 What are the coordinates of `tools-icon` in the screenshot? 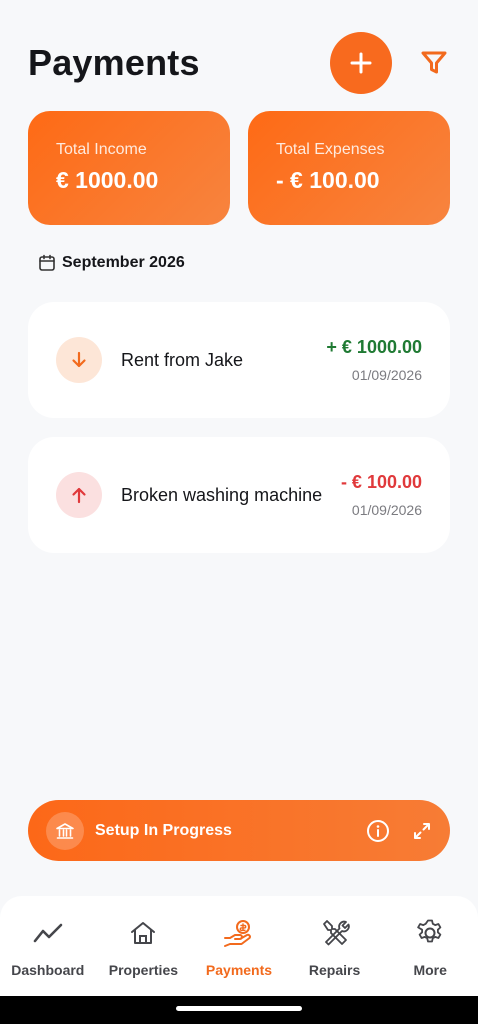 It's located at (336, 933).